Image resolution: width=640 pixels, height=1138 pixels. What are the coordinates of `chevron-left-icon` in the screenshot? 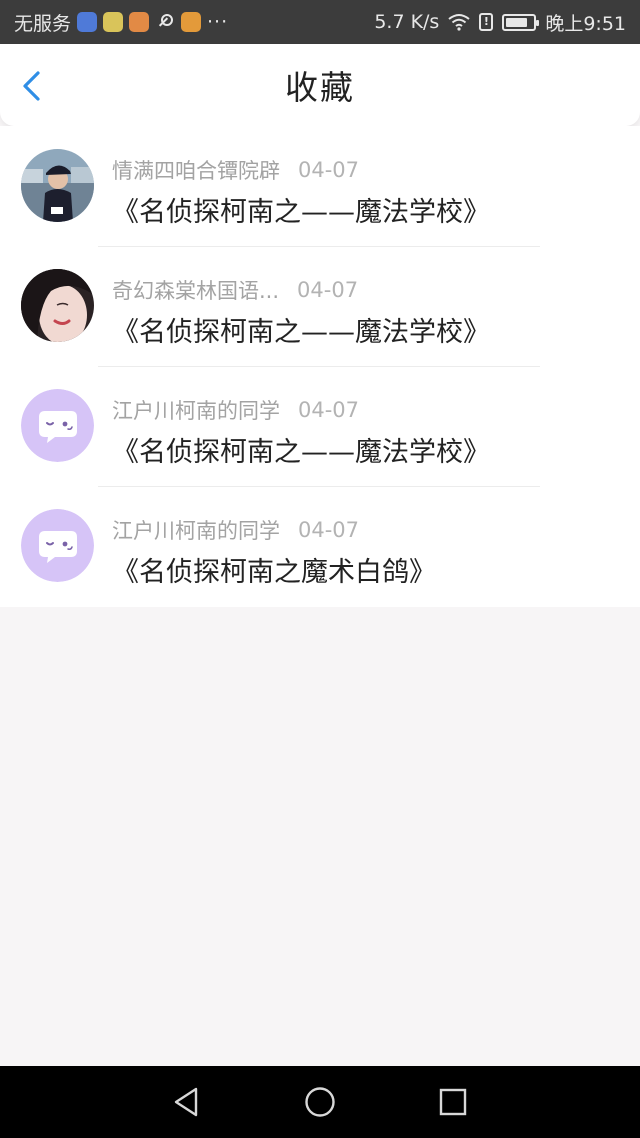 It's located at (31, 86).